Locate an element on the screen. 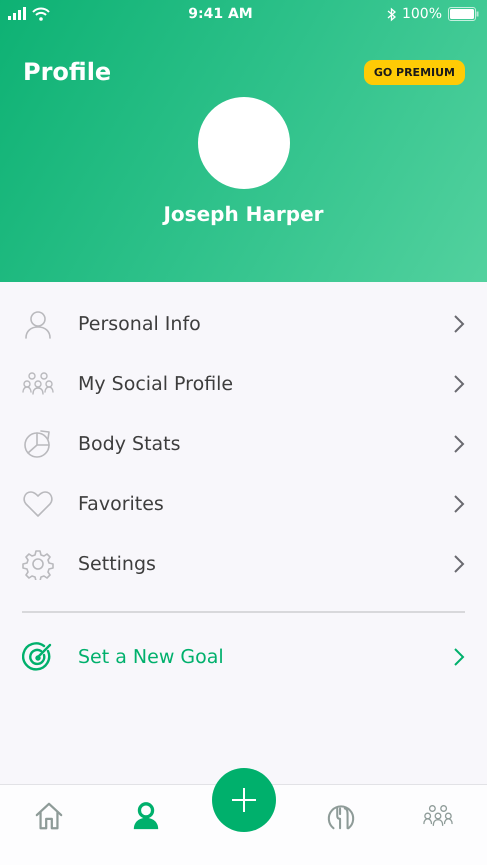 Image resolution: width=487 pixels, height=865 pixels. tab-button is located at coordinates (49, 816).